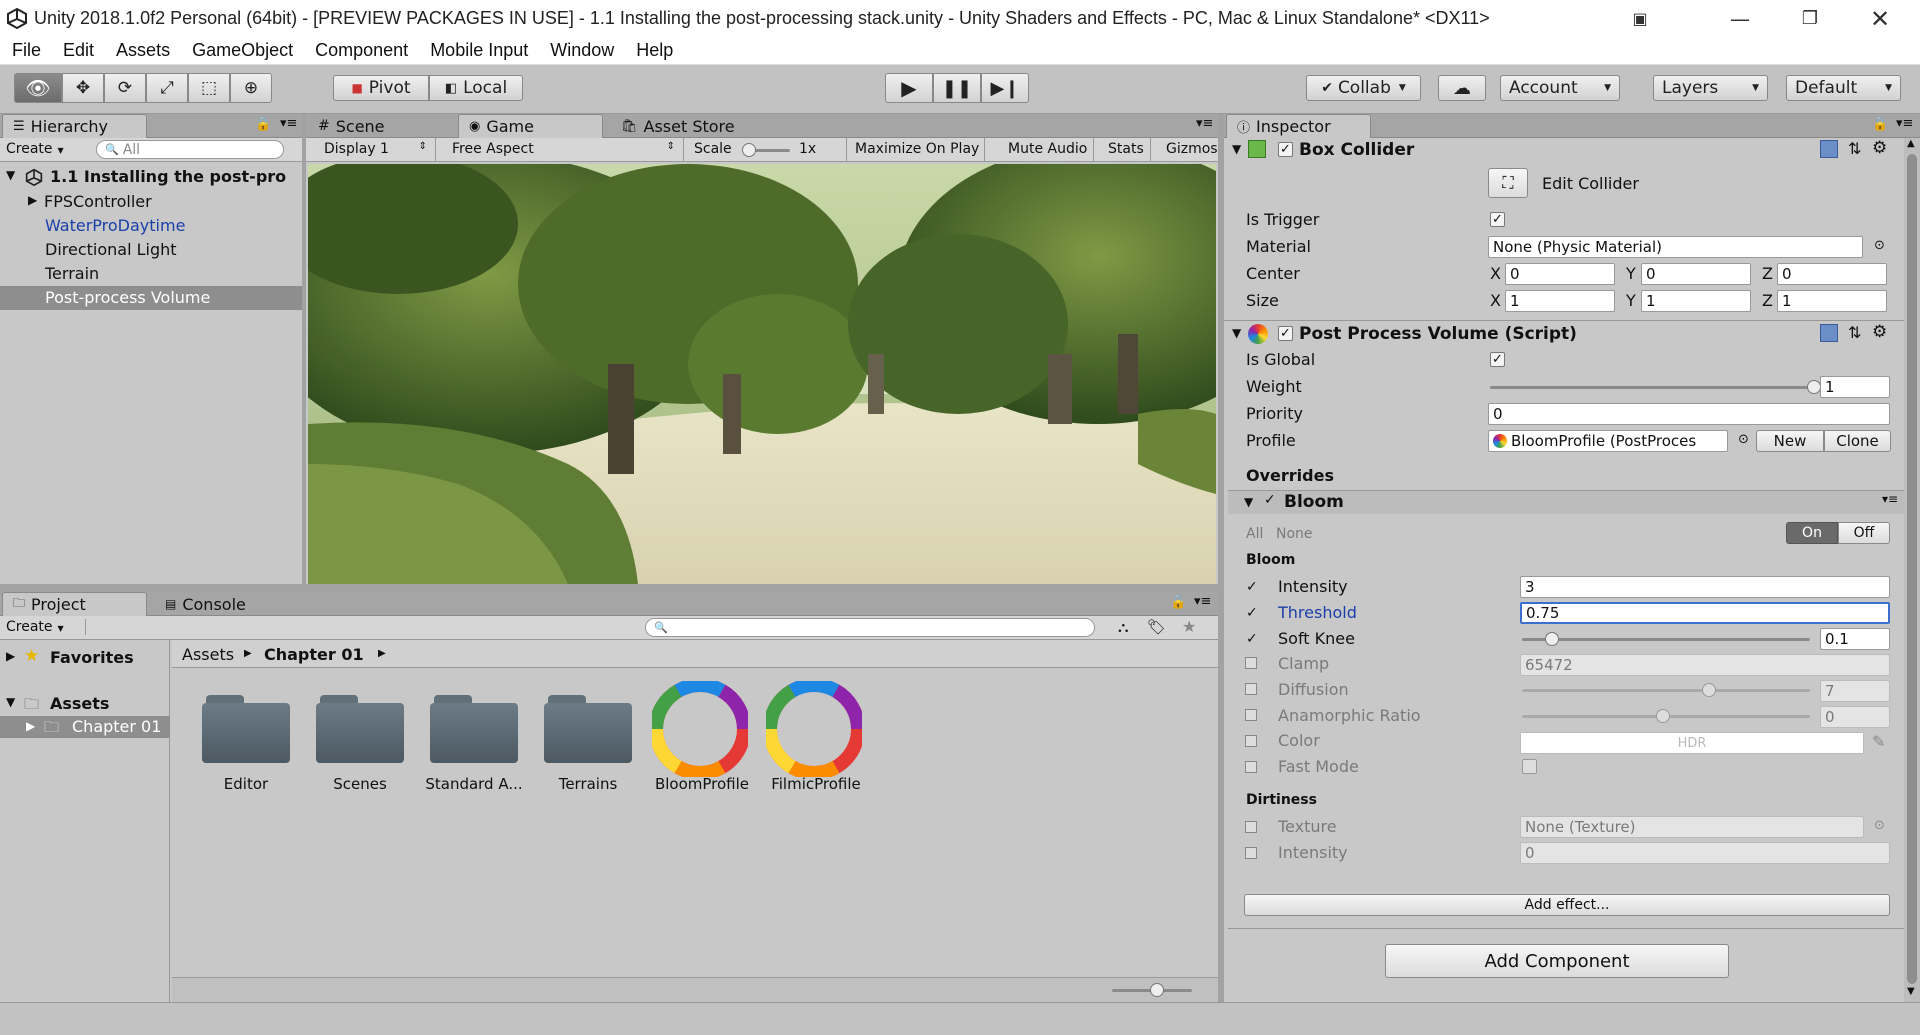  What do you see at coordinates (1497, 219) in the screenshot?
I see `is-trigger-checkbox: ✓` at bounding box center [1497, 219].